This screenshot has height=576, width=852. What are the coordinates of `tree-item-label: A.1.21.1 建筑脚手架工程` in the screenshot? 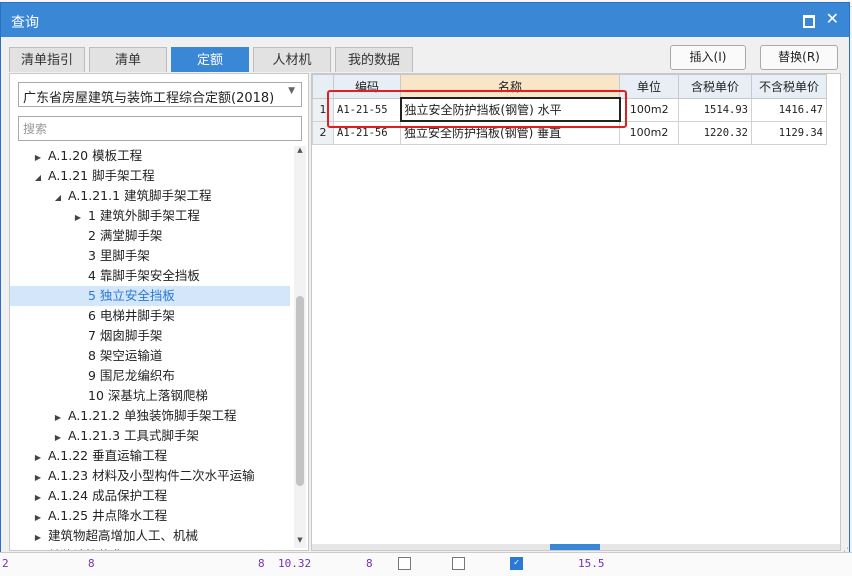 It's located at (140, 195).